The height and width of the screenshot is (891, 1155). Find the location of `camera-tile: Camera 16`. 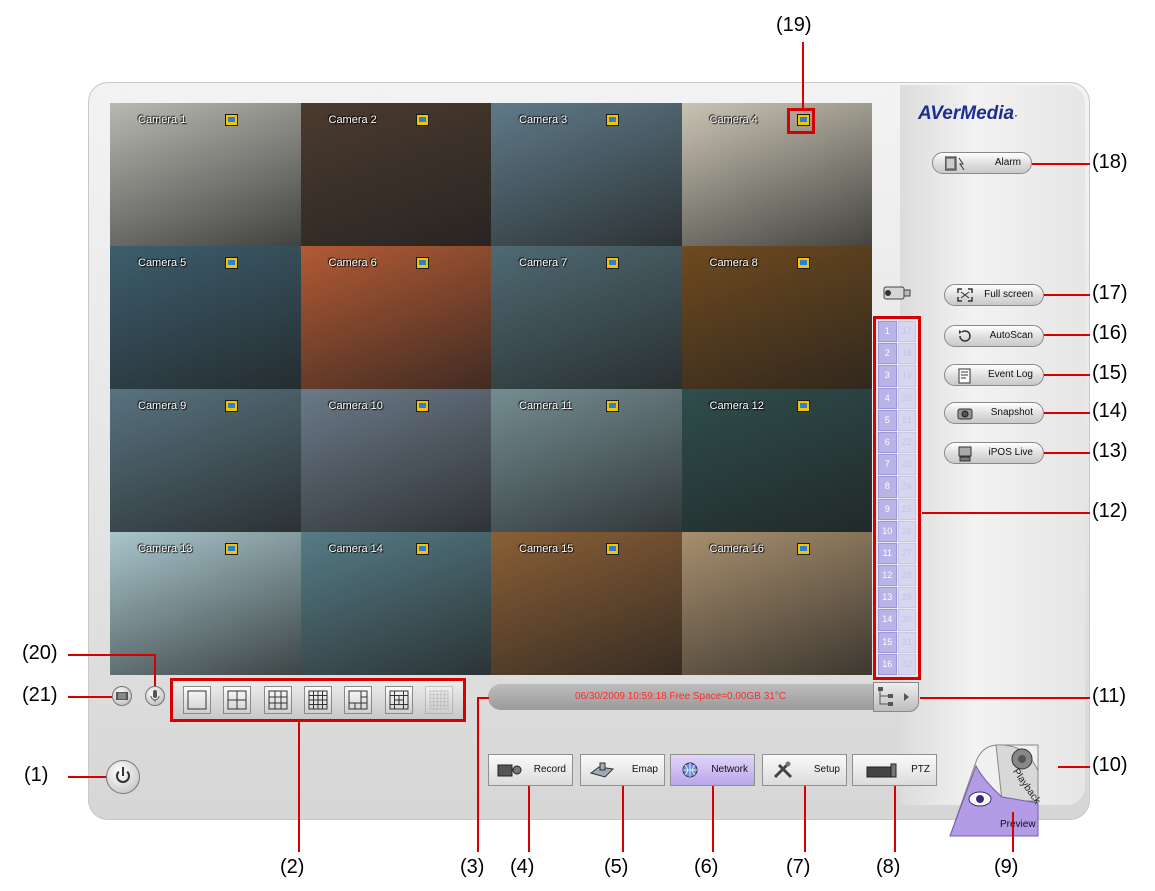

camera-tile: Camera 16 is located at coordinates (776, 603).